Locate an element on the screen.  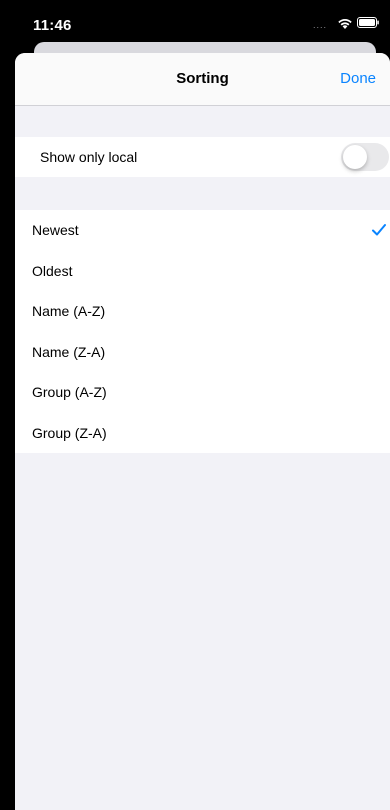
sort-option-label: Name (A-Z) is located at coordinates (69, 311).